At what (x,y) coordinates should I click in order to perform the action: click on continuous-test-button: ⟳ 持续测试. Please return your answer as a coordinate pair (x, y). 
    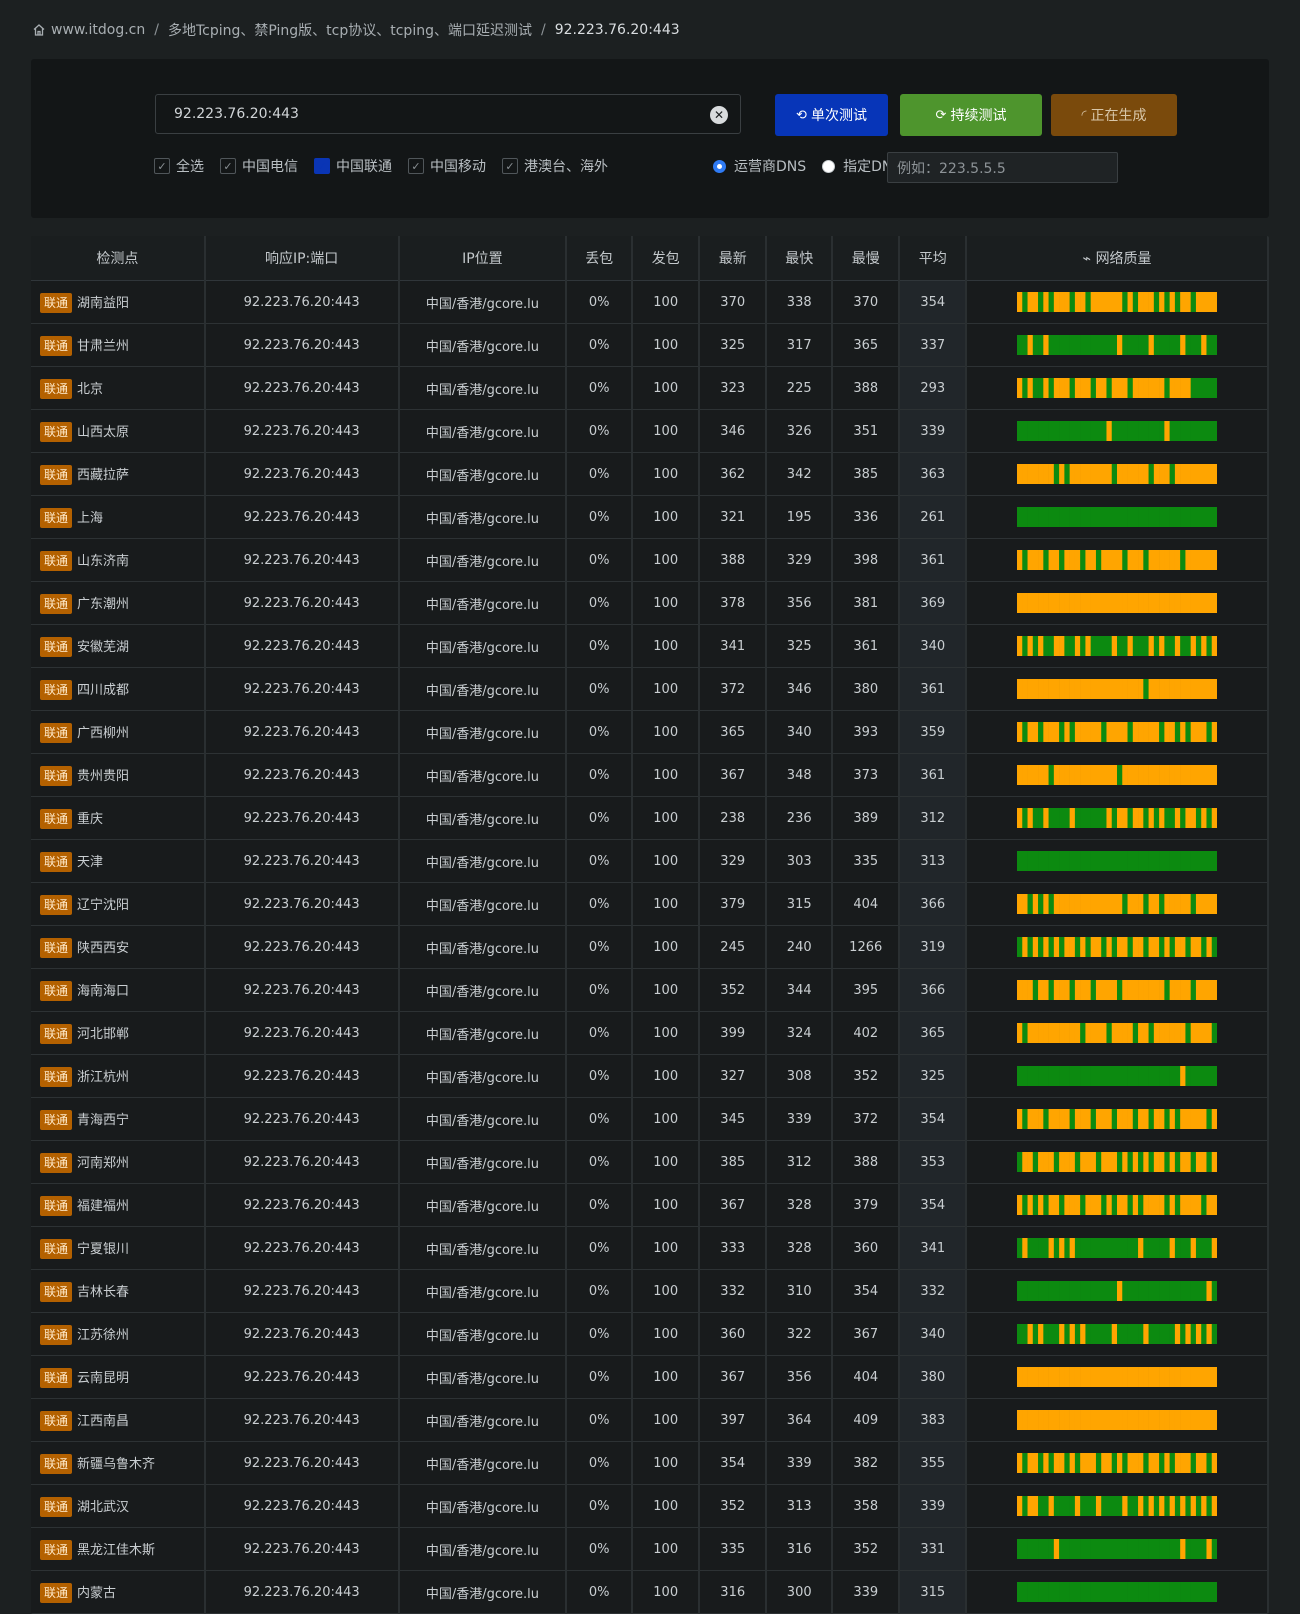
    Looking at the image, I should click on (971, 115).